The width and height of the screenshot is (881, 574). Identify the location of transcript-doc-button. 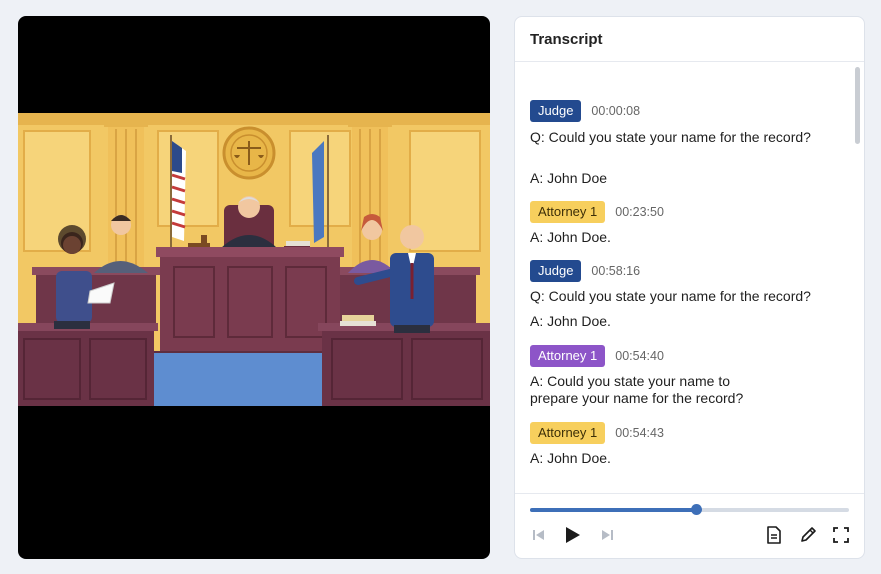
(774, 535).